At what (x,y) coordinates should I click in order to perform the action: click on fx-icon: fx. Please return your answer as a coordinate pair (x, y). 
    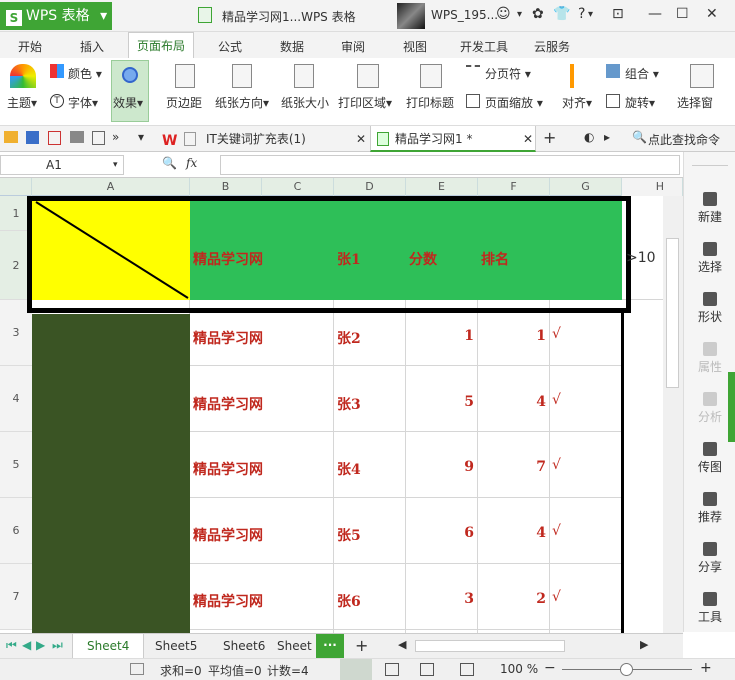
    Looking at the image, I should click on (191, 163).